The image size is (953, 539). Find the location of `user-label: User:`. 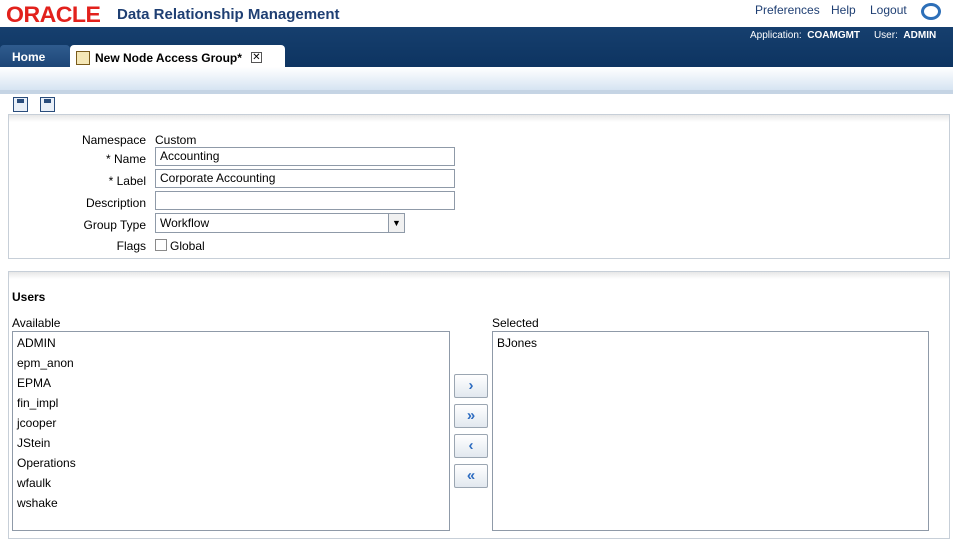

user-label: User: is located at coordinates (885, 35).